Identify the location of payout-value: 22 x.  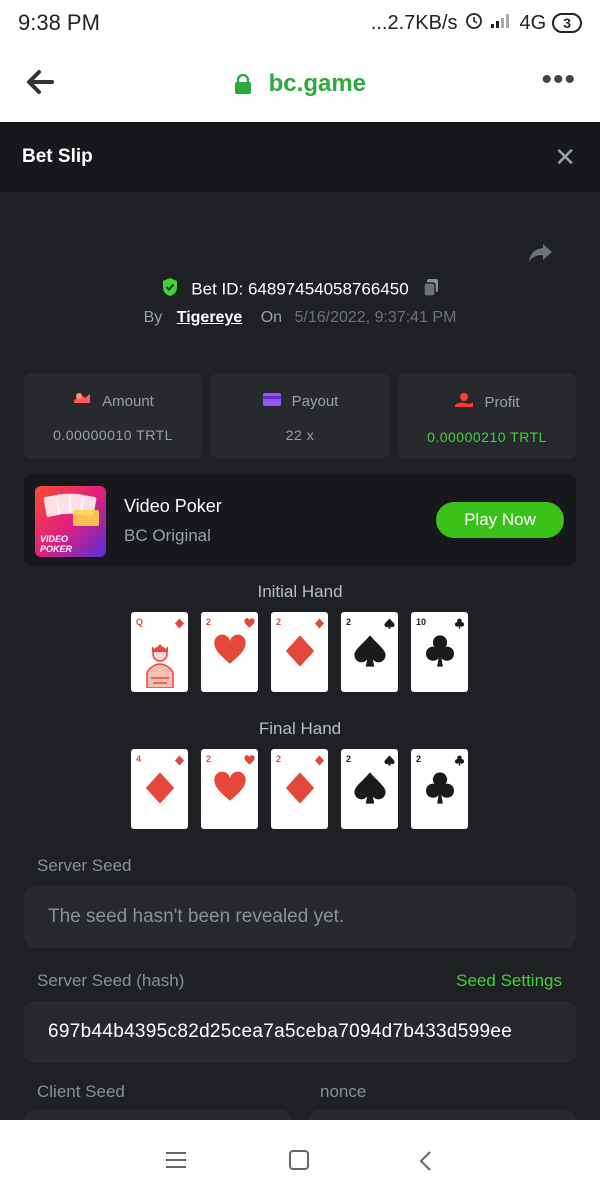
(300, 435).